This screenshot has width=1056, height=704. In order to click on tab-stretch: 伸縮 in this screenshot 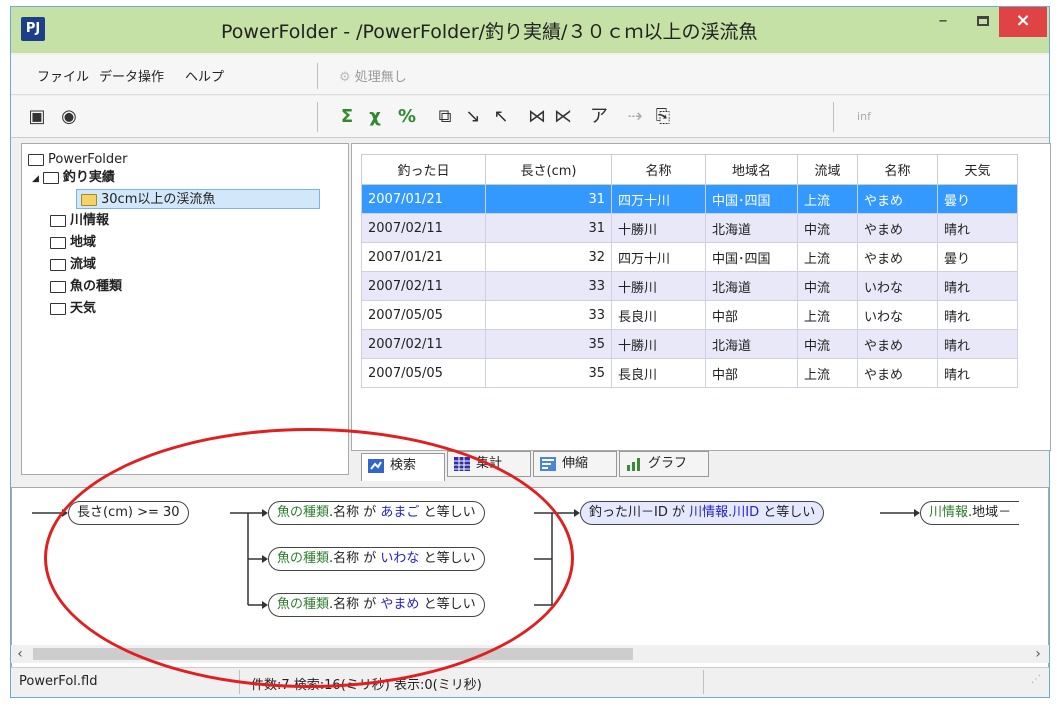, I will do `click(575, 464)`.